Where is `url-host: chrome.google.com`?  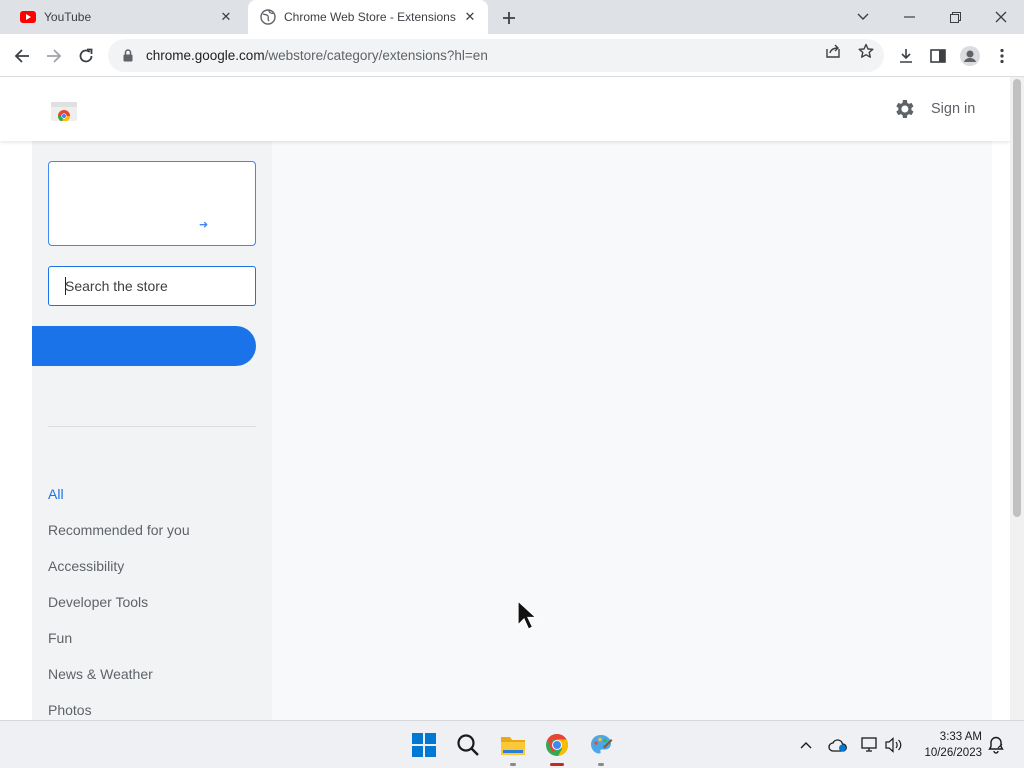 url-host: chrome.google.com is located at coordinates (205, 55).